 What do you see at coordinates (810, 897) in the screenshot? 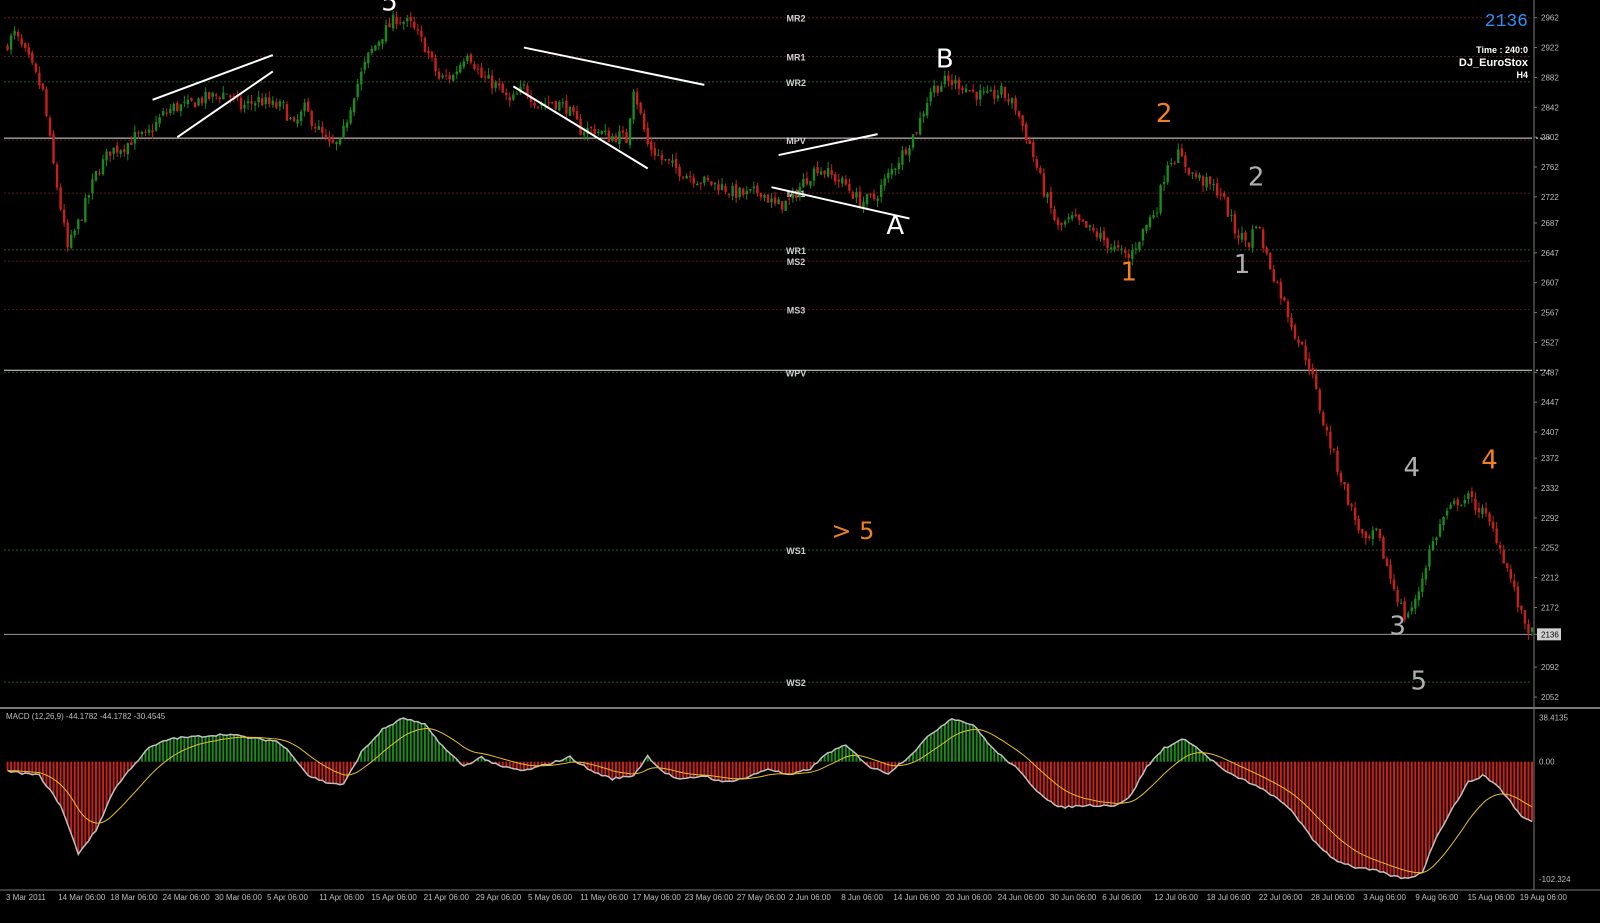
I see `x-tick-label: 2 Jun 06:00` at bounding box center [810, 897].